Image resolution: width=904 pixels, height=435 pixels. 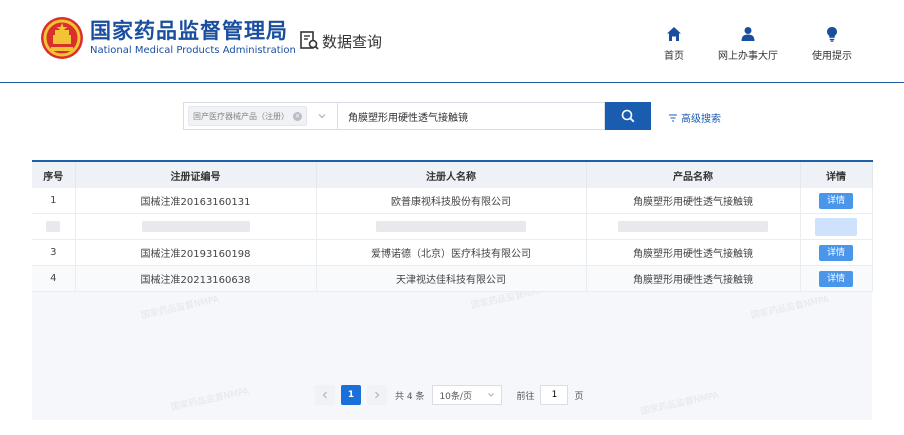 I want to click on document-search-icon, so click(x=309, y=40).